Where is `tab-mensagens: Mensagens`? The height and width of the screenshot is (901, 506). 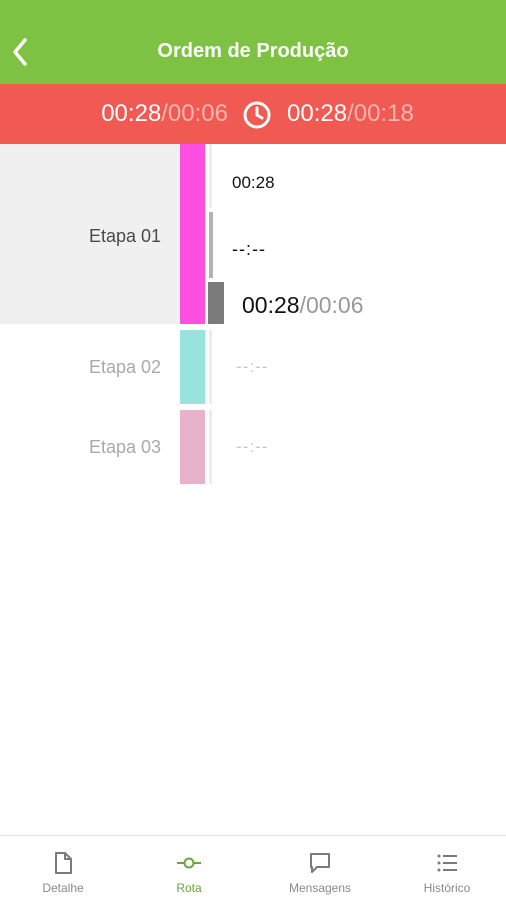
tab-mensagens: Mensagens is located at coordinates (320, 868).